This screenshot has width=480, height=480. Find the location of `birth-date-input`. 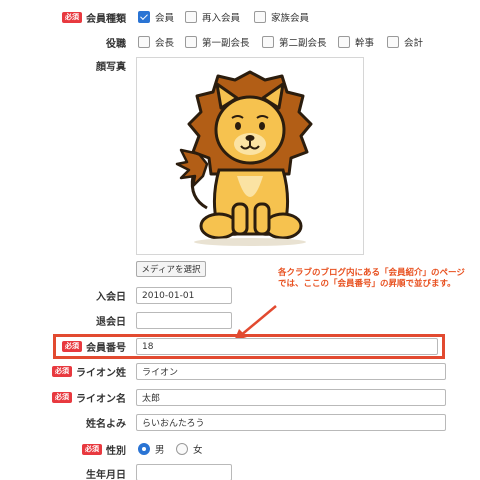

birth-date-input is located at coordinates (184, 472).